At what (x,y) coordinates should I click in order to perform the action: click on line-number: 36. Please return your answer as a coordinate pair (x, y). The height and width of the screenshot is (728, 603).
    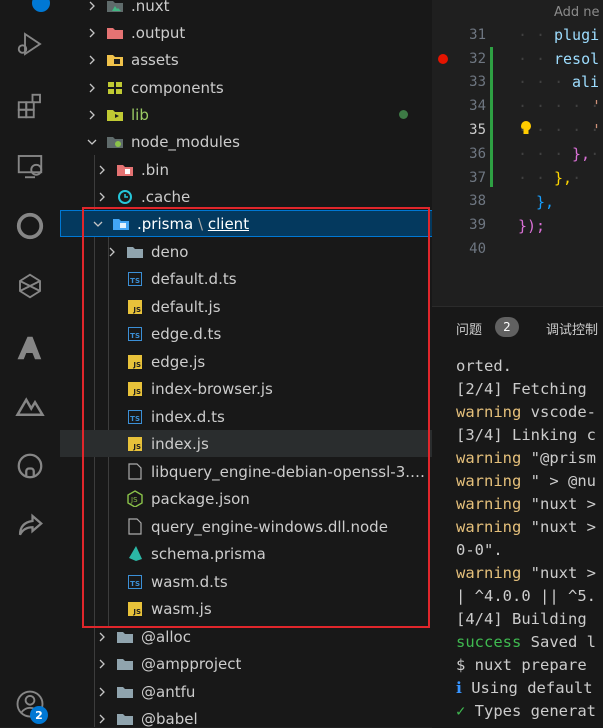
    Looking at the image, I should click on (477, 154).